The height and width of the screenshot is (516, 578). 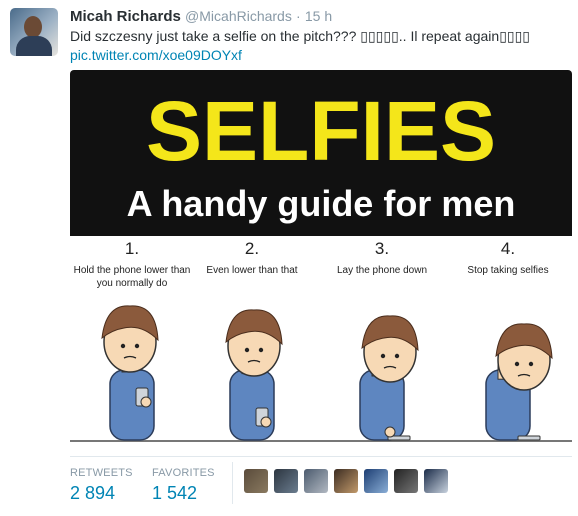 What do you see at coordinates (101, 493) in the screenshot?
I see `retweets-count: 2 894` at bounding box center [101, 493].